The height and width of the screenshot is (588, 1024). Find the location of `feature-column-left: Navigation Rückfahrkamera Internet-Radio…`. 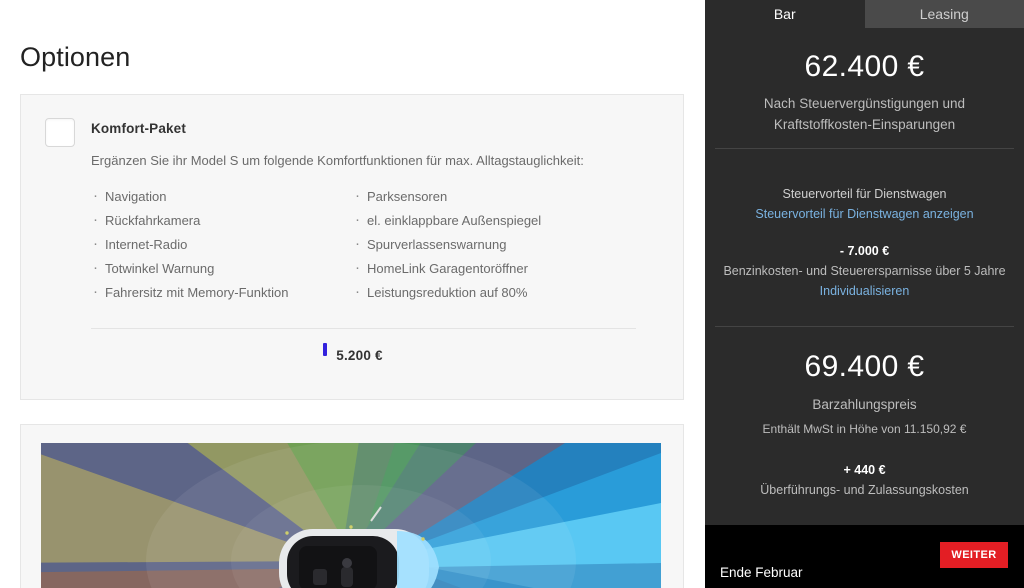

feature-column-left: Navigation Rückfahrkamera Internet-Radio… is located at coordinates (222, 244).